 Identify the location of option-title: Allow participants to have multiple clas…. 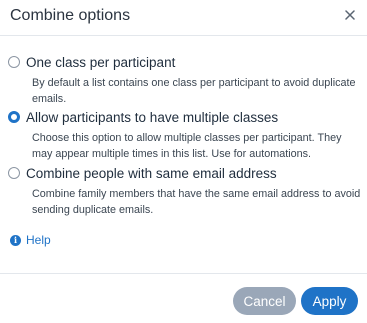
(152, 117).